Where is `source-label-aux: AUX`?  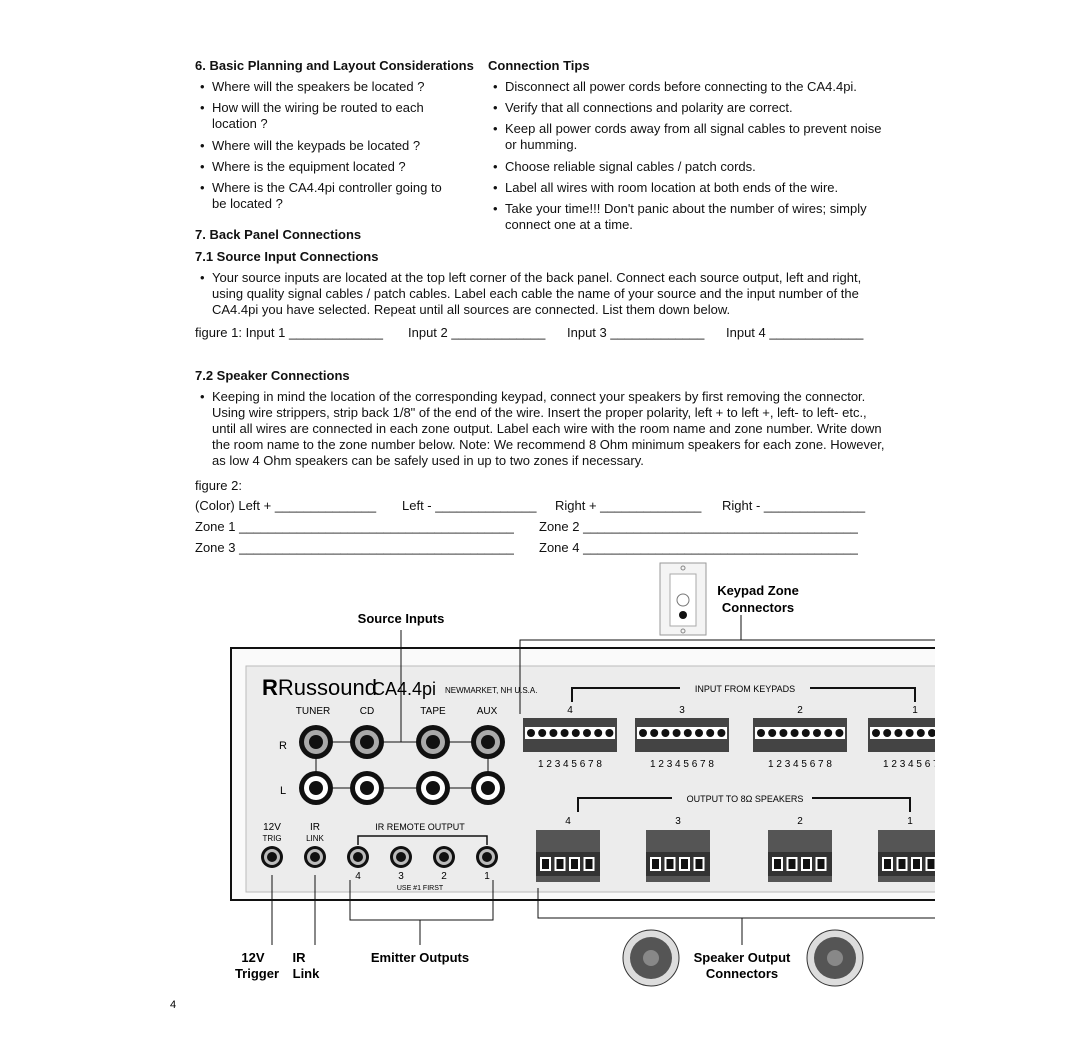 source-label-aux: AUX is located at coordinates (487, 711).